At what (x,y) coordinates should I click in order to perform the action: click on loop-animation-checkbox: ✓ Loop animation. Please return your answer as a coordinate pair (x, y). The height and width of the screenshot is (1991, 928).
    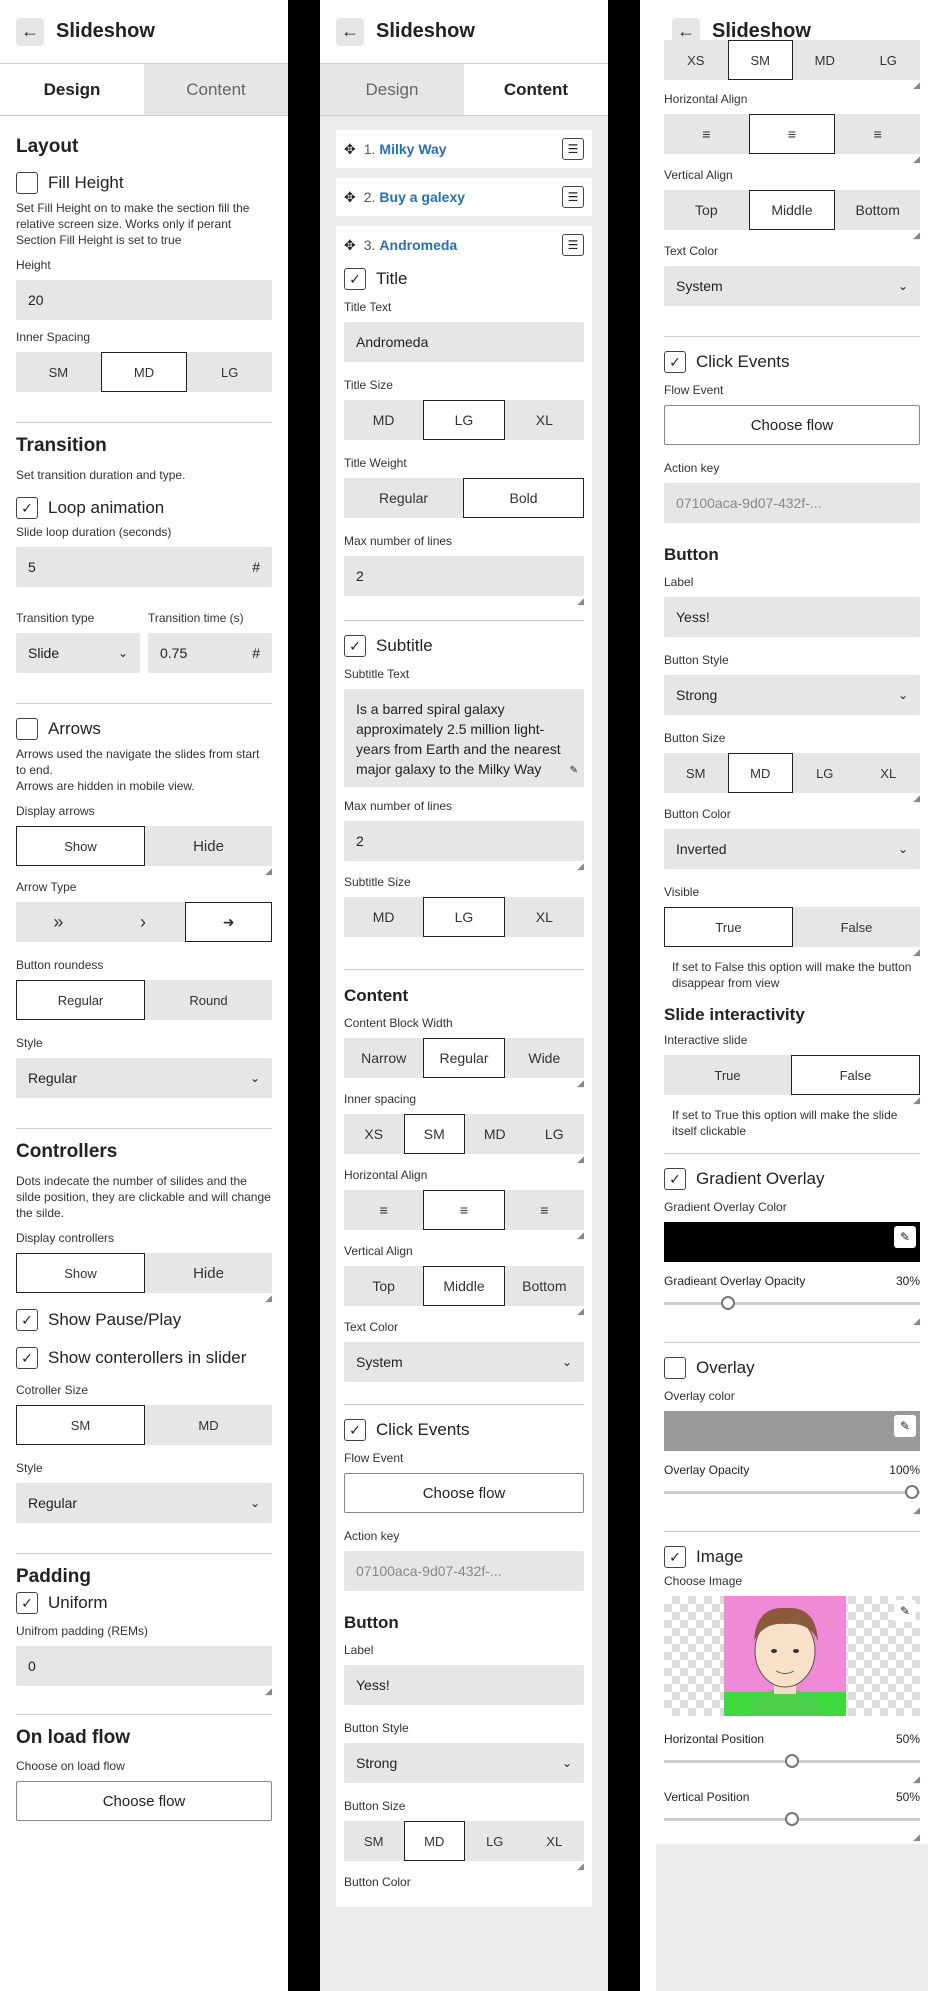
    Looking at the image, I should click on (144, 508).